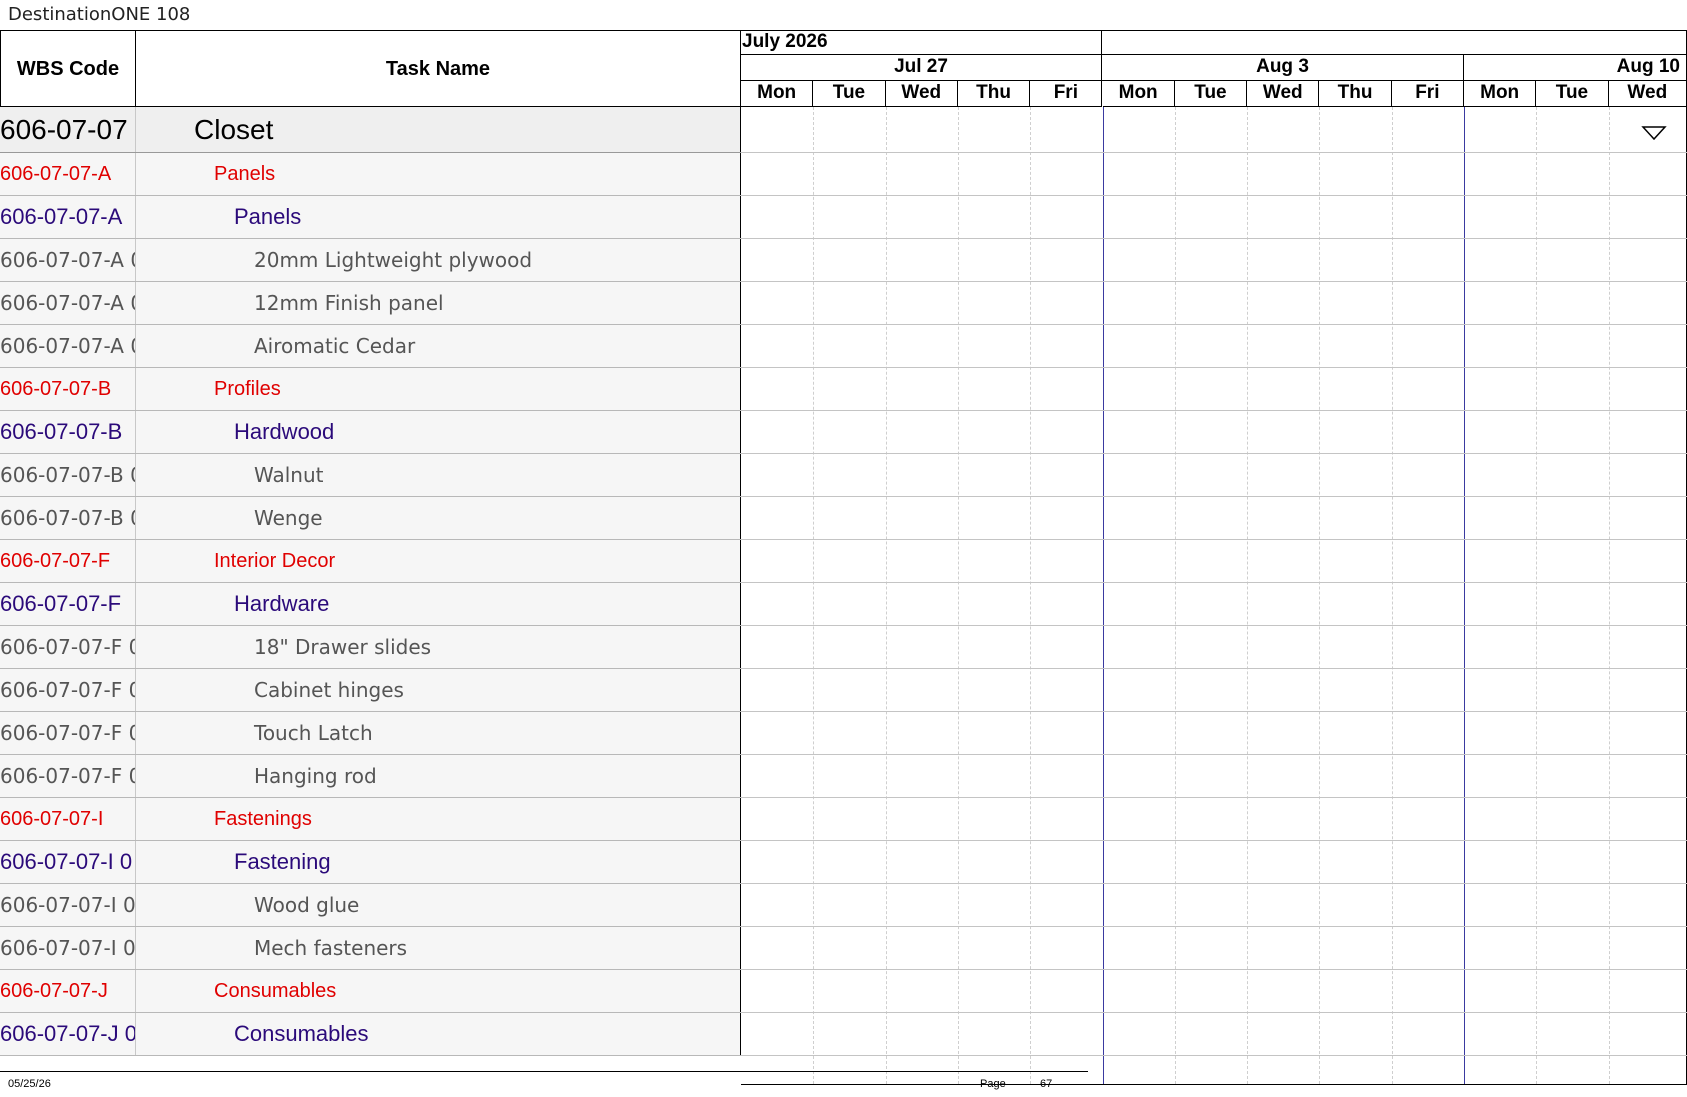  I want to click on wbs-code: 606-07-07-F, so click(55, 560).